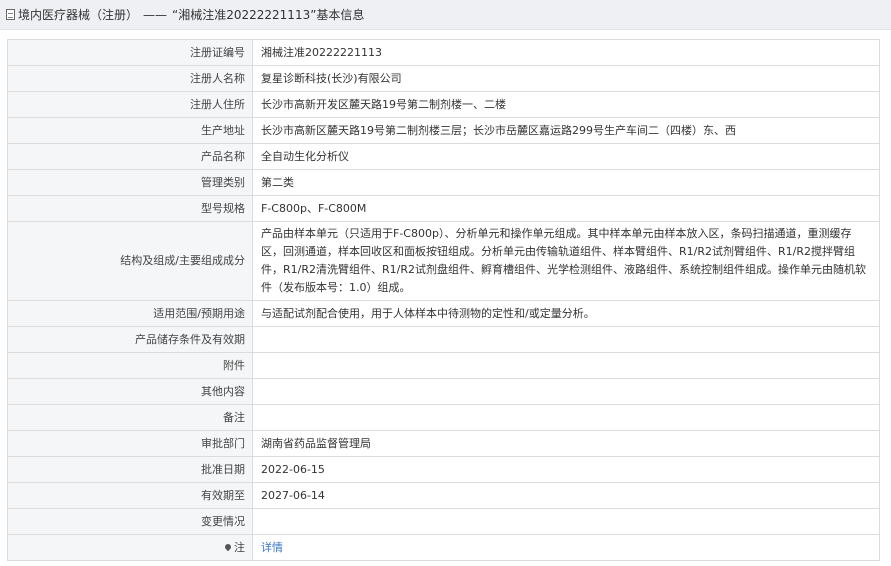  I want to click on row-label: 其他内容, so click(130, 391).